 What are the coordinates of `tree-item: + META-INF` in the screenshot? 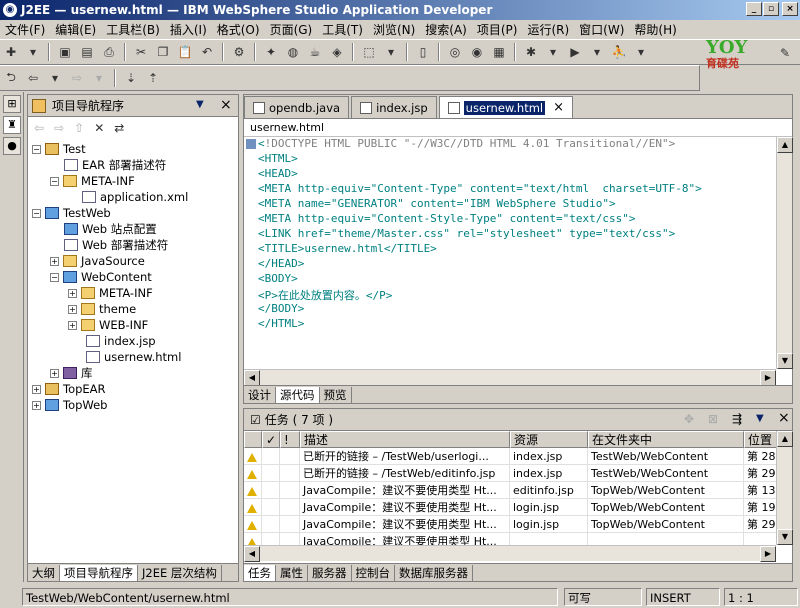 It's located at (110, 293).